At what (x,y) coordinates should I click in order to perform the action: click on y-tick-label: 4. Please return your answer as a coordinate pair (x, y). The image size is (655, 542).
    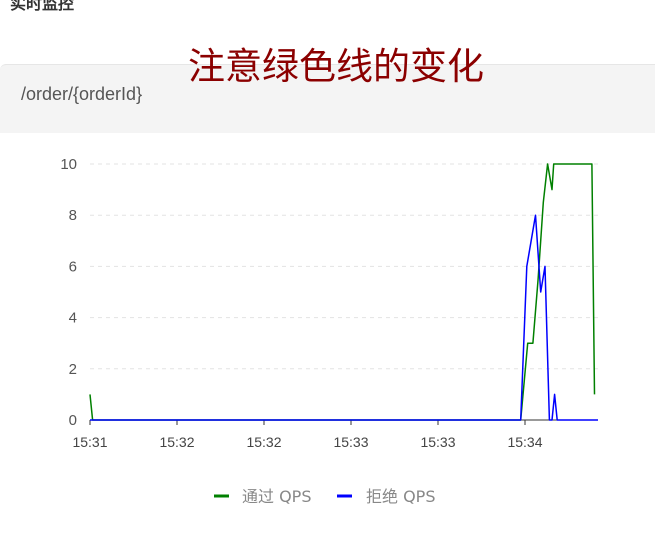
    Looking at the image, I should click on (73, 318).